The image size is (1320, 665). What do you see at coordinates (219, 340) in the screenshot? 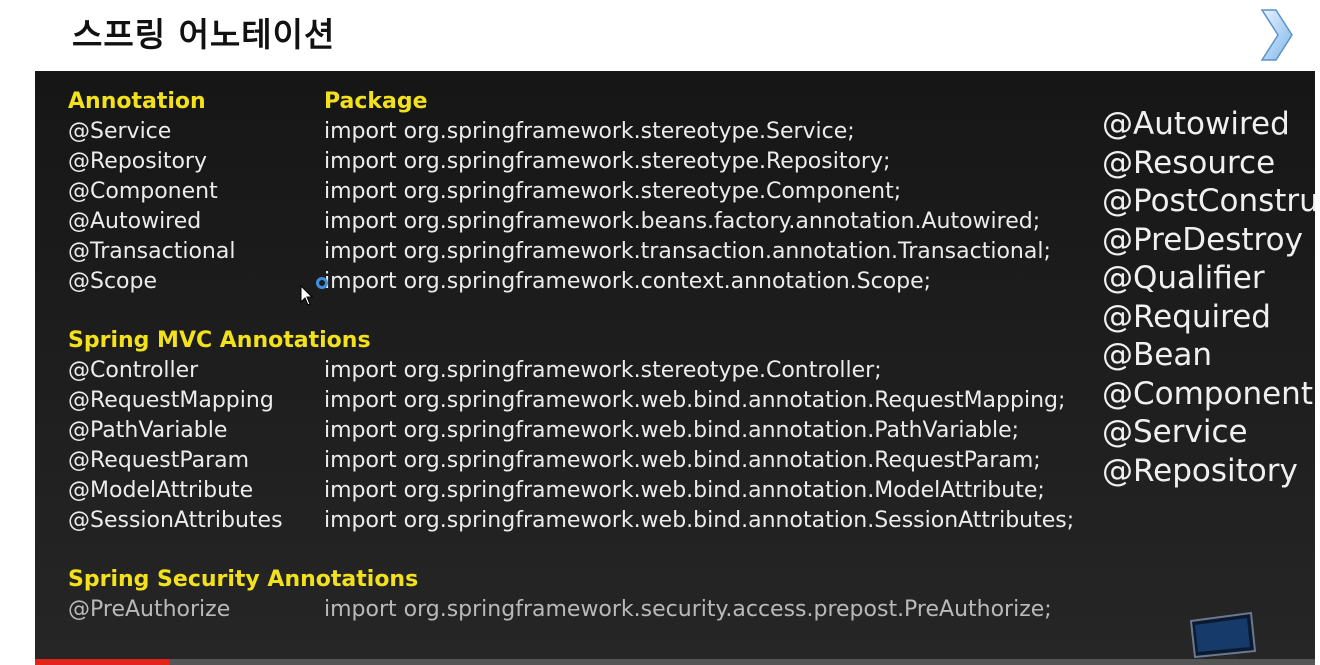
I see `mvc-section-header: Spring MVC Annotations` at bounding box center [219, 340].